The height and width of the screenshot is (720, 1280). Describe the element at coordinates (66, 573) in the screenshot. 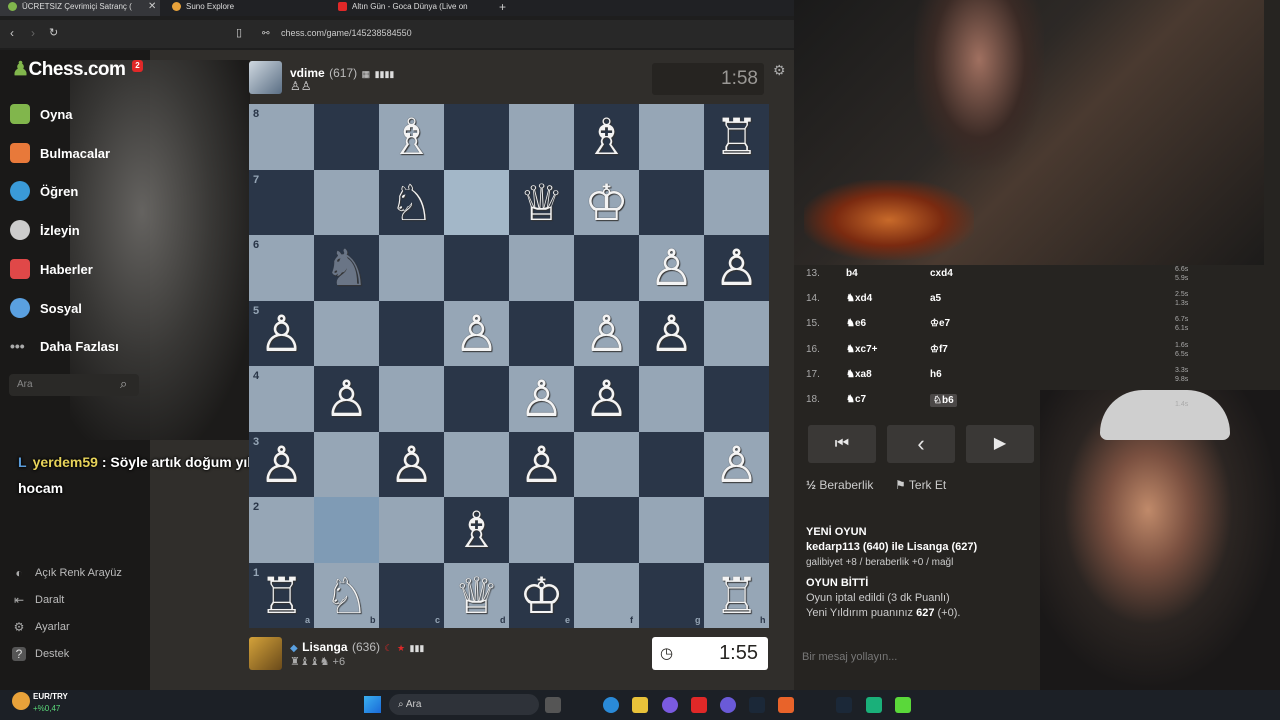

I see `light-theme-toggle: ◐ Açık Renk Arayüz` at that location.